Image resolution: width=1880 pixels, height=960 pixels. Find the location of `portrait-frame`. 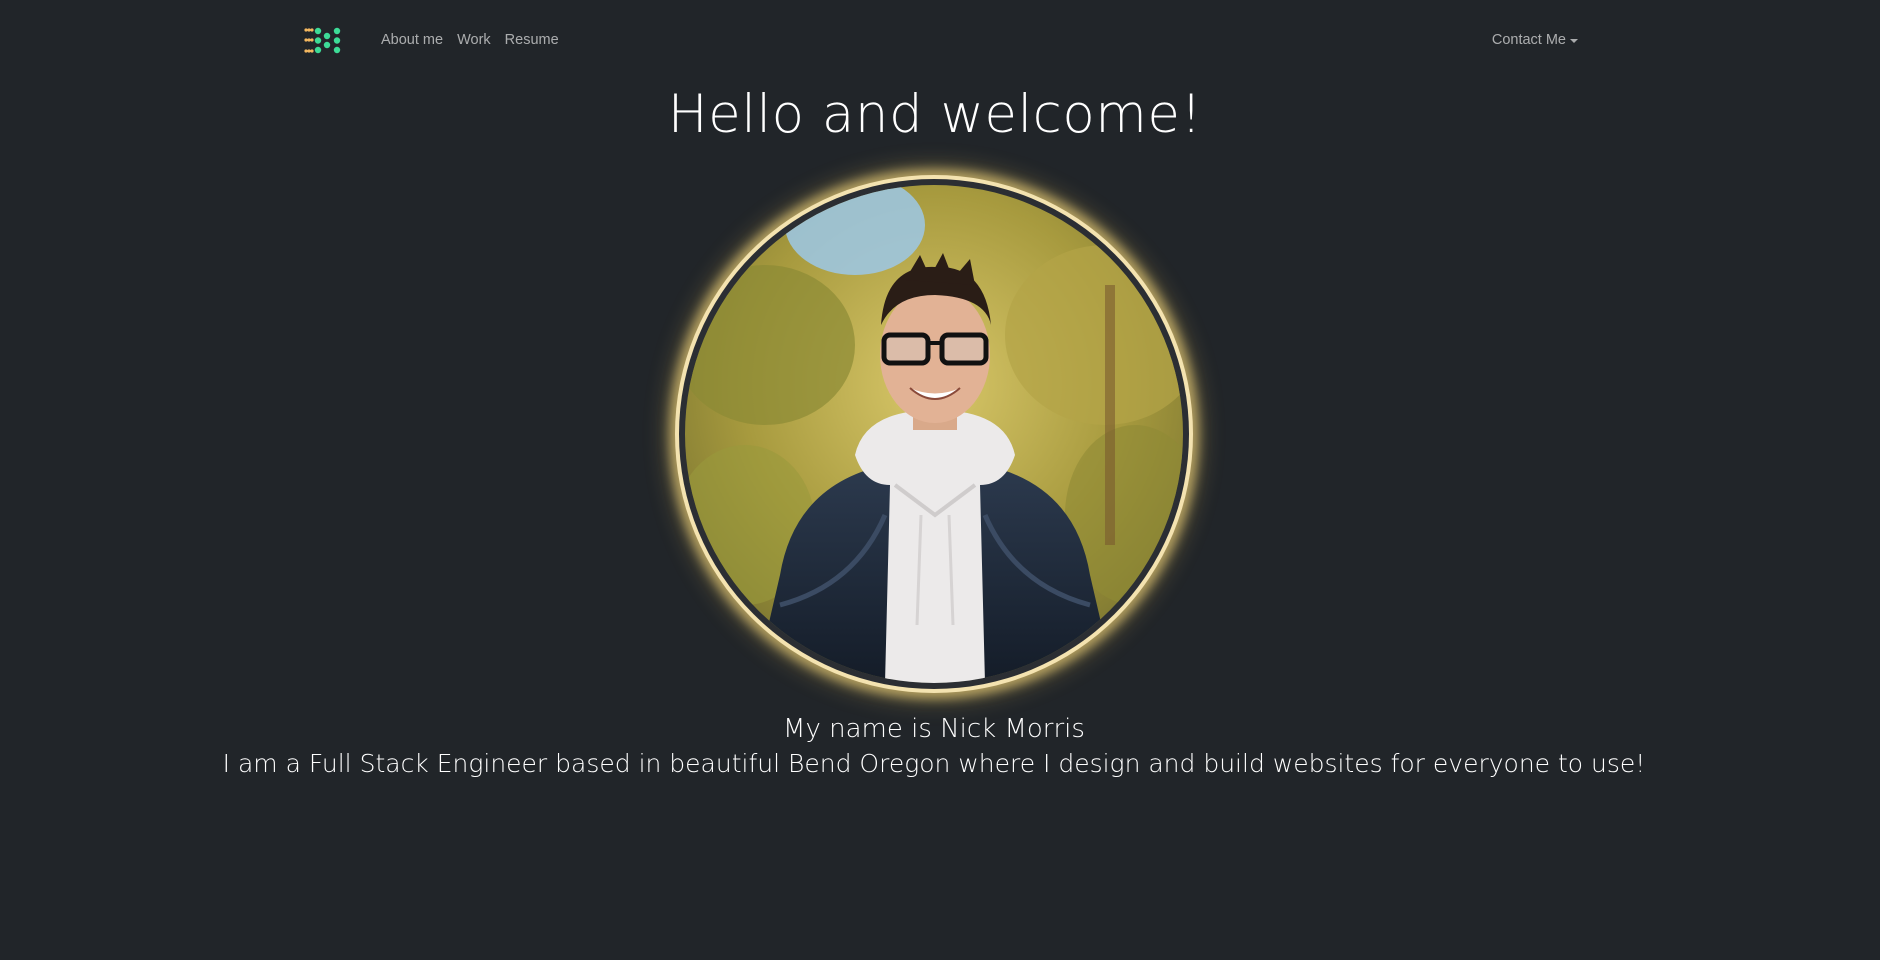

portrait-frame is located at coordinates (934, 434).